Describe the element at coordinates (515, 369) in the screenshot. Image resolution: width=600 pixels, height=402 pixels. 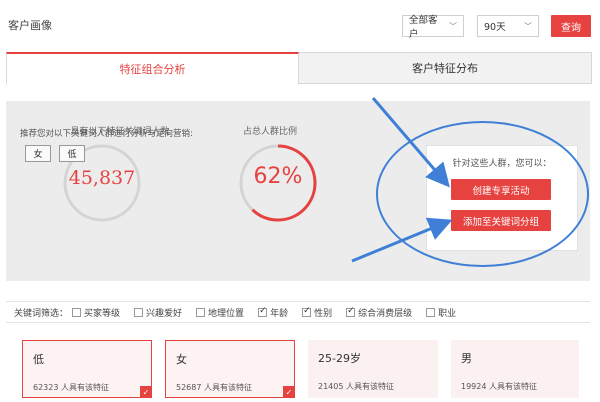
I see `feature-card-male: 男 19924 人具有该特征` at that location.